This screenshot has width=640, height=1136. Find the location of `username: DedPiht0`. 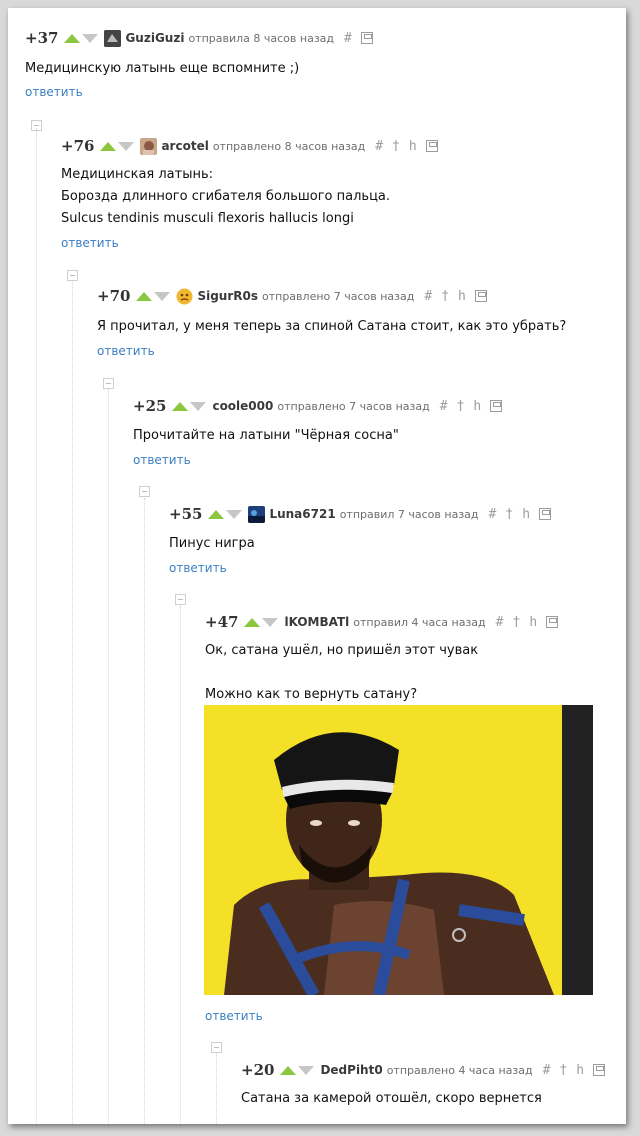

username: DedPiht0 is located at coordinates (351, 1070).